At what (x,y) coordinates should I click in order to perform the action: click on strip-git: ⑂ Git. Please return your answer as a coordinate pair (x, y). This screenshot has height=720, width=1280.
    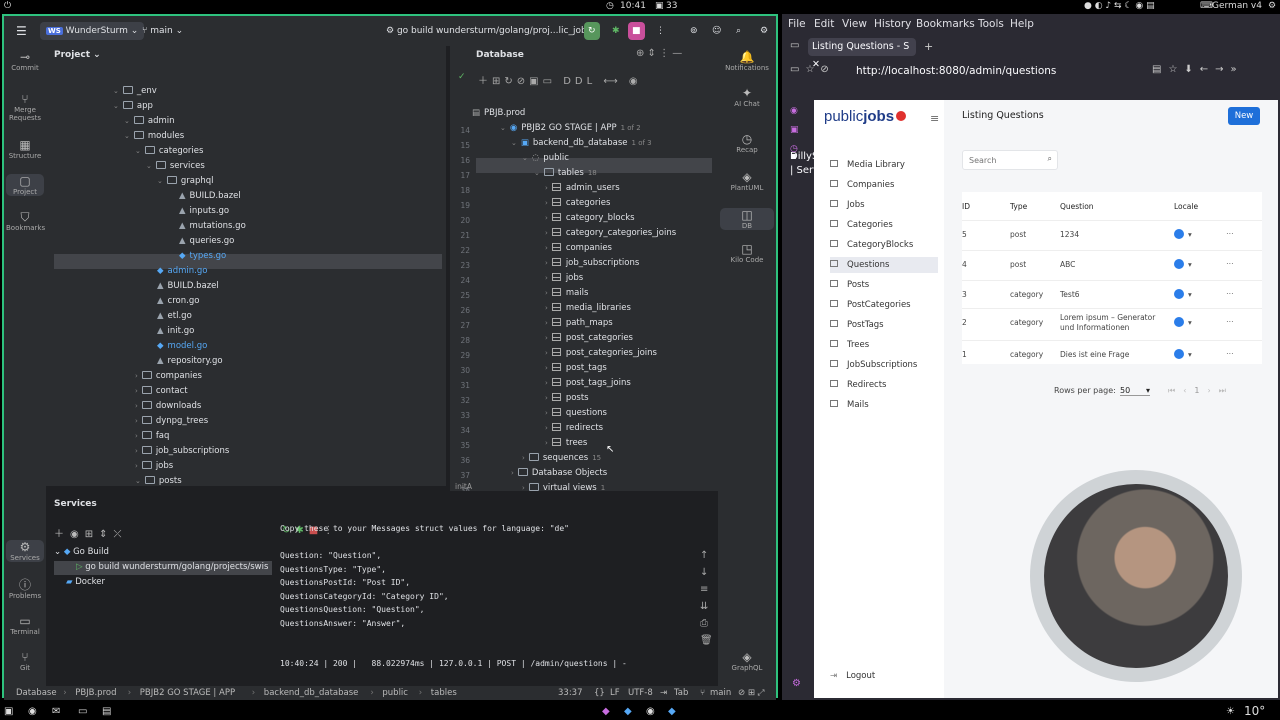
    Looking at the image, I should click on (25, 661).